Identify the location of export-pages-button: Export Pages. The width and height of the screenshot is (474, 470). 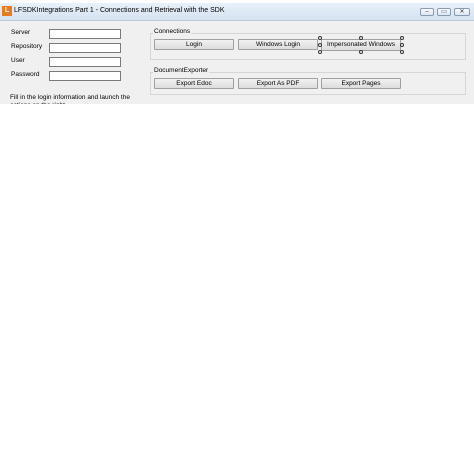
(361, 83).